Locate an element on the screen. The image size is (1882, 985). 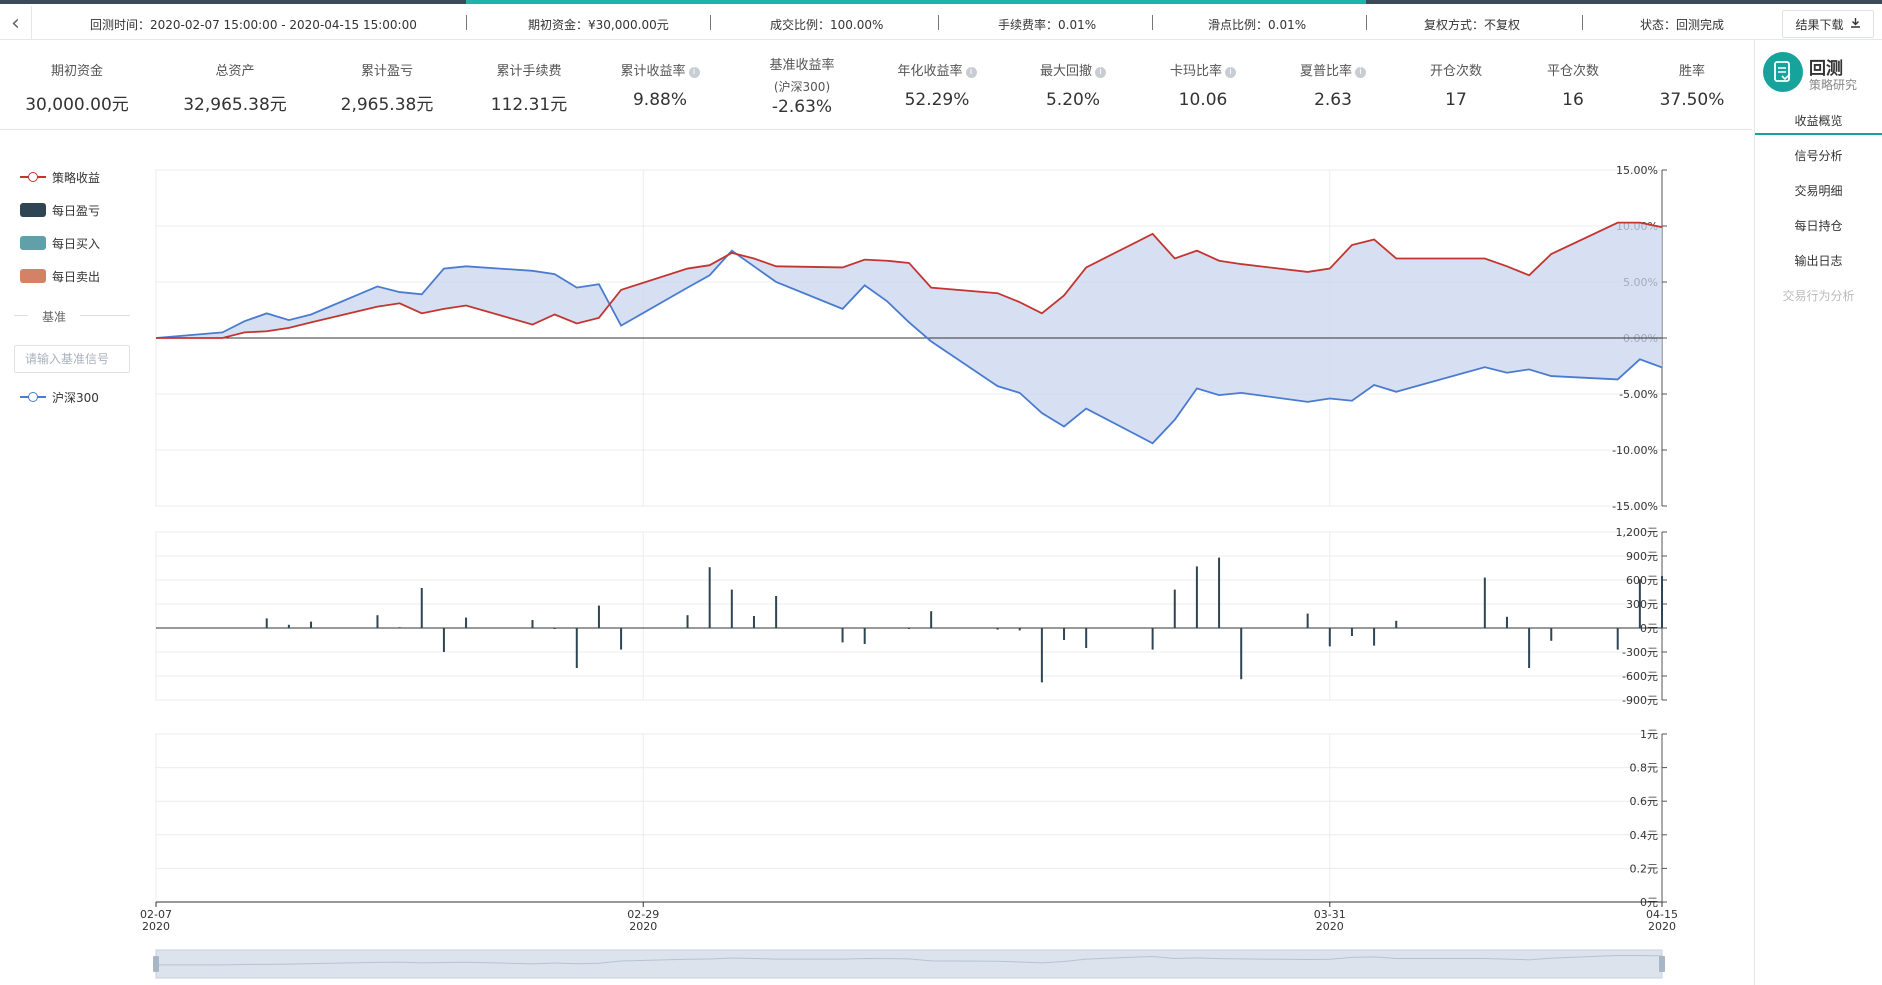
legend-label: 沪深300 is located at coordinates (75, 397).